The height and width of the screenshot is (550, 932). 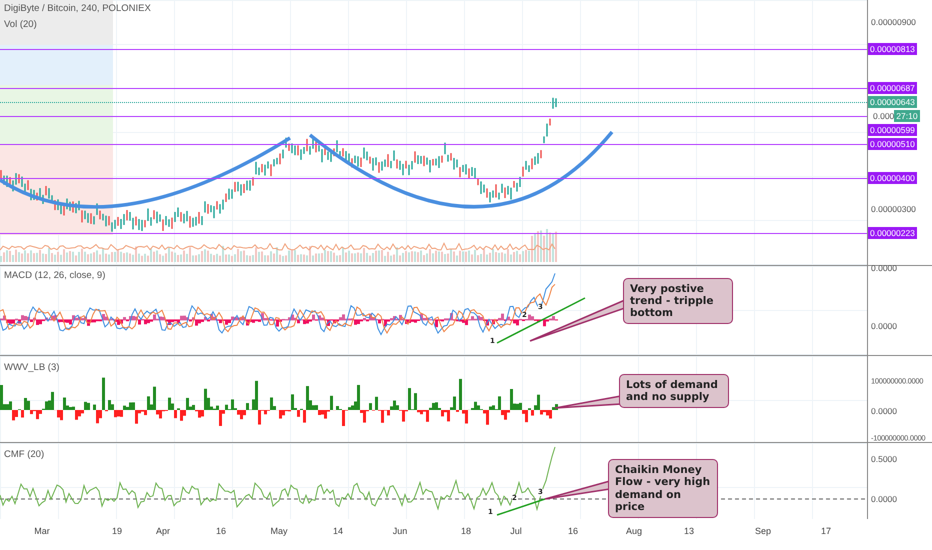 What do you see at coordinates (892, 49) in the screenshot?
I see `price-level-label: 0.00000813` at bounding box center [892, 49].